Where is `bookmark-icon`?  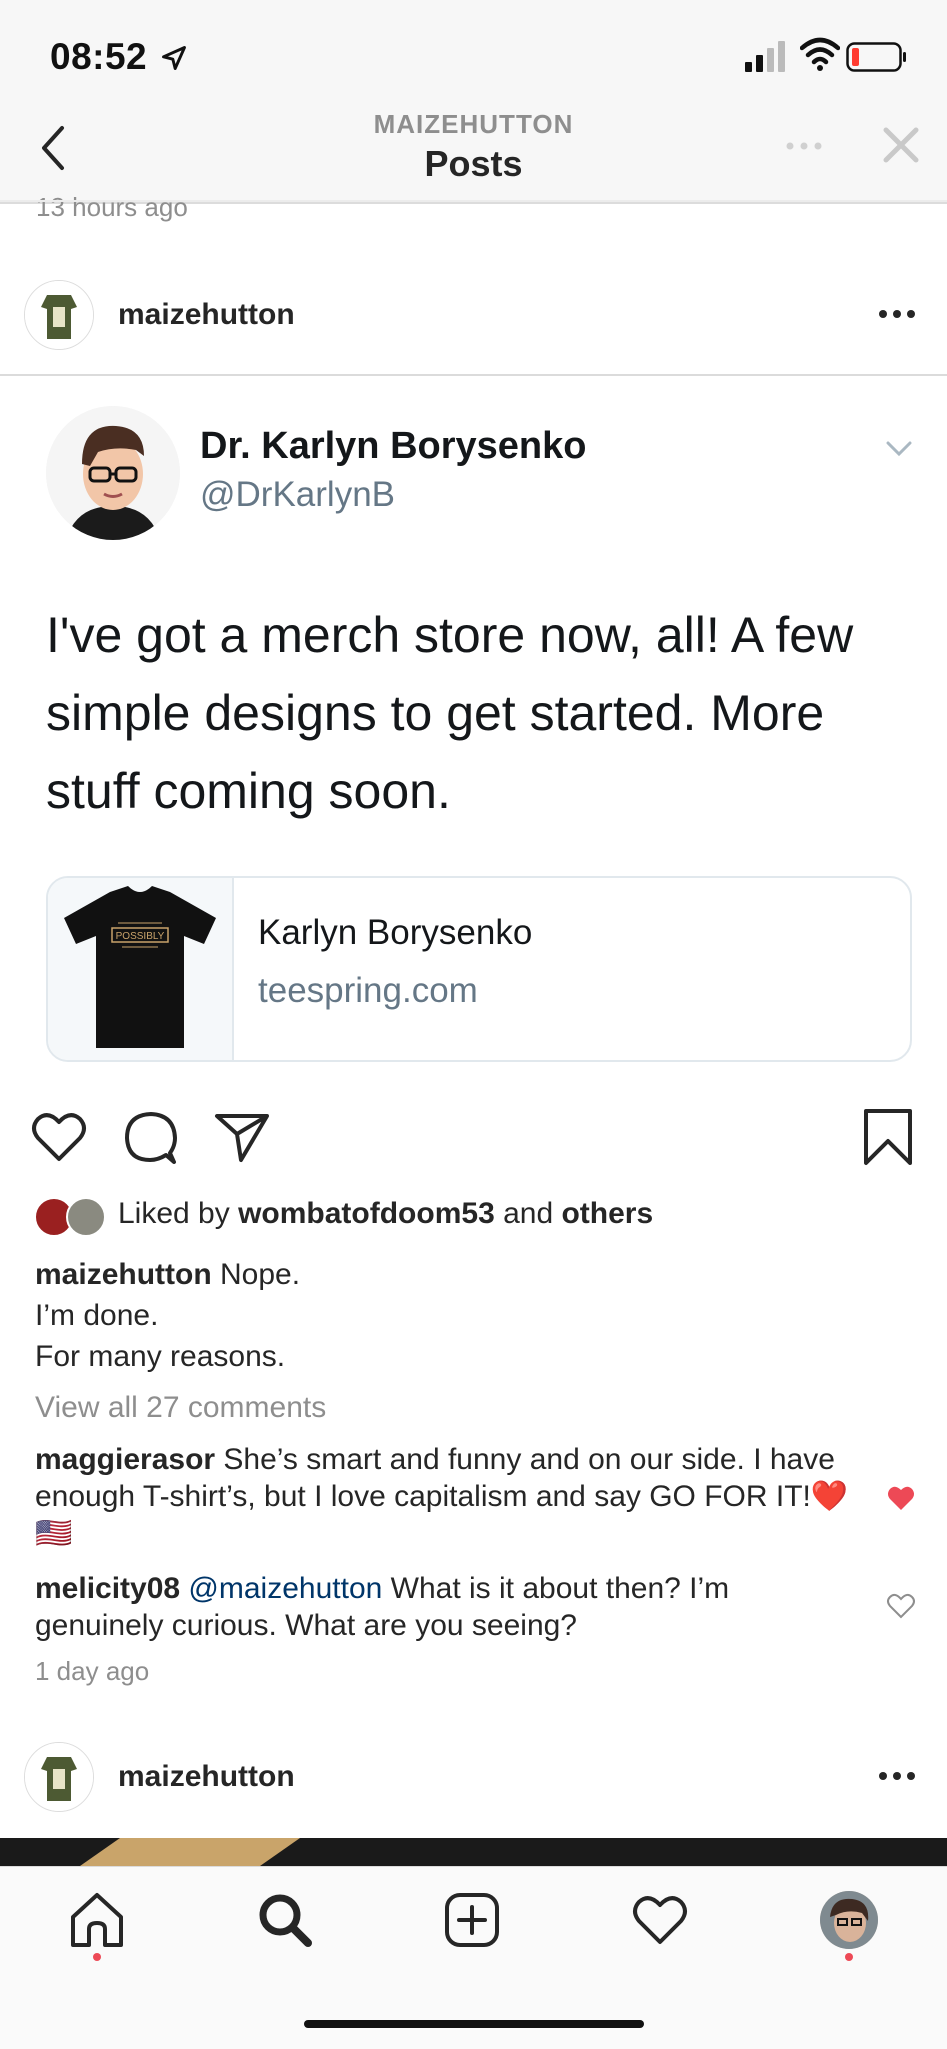 bookmark-icon is located at coordinates (888, 1137).